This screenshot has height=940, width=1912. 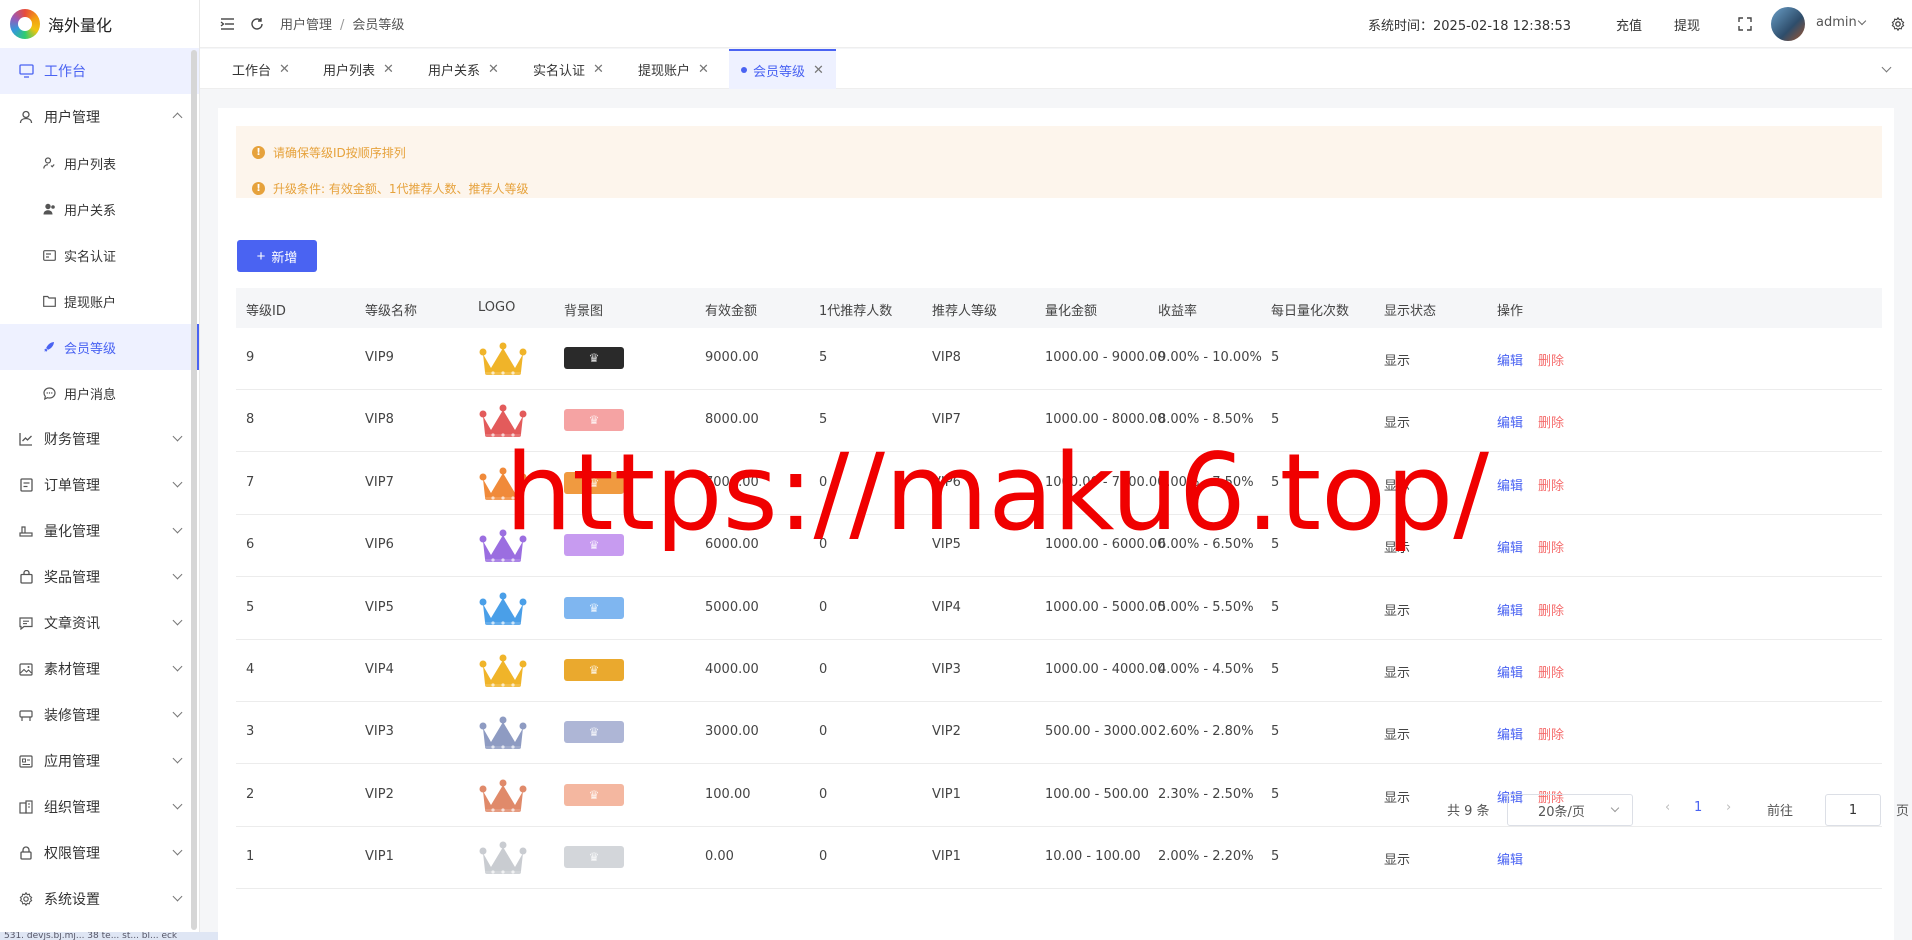 I want to click on image-icon, so click(x=26, y=669).